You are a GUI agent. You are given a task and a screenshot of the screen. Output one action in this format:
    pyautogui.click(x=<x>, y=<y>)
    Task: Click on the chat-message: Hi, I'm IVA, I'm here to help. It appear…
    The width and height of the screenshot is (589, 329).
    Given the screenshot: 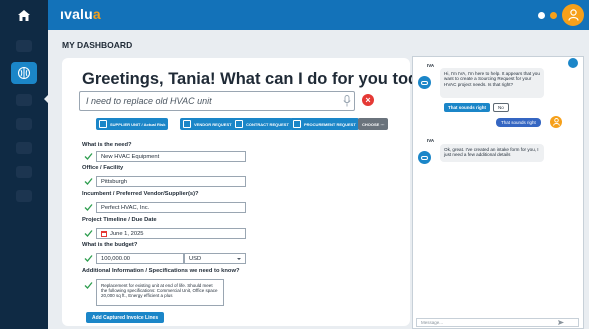 What is the action you would take?
    pyautogui.click(x=492, y=83)
    